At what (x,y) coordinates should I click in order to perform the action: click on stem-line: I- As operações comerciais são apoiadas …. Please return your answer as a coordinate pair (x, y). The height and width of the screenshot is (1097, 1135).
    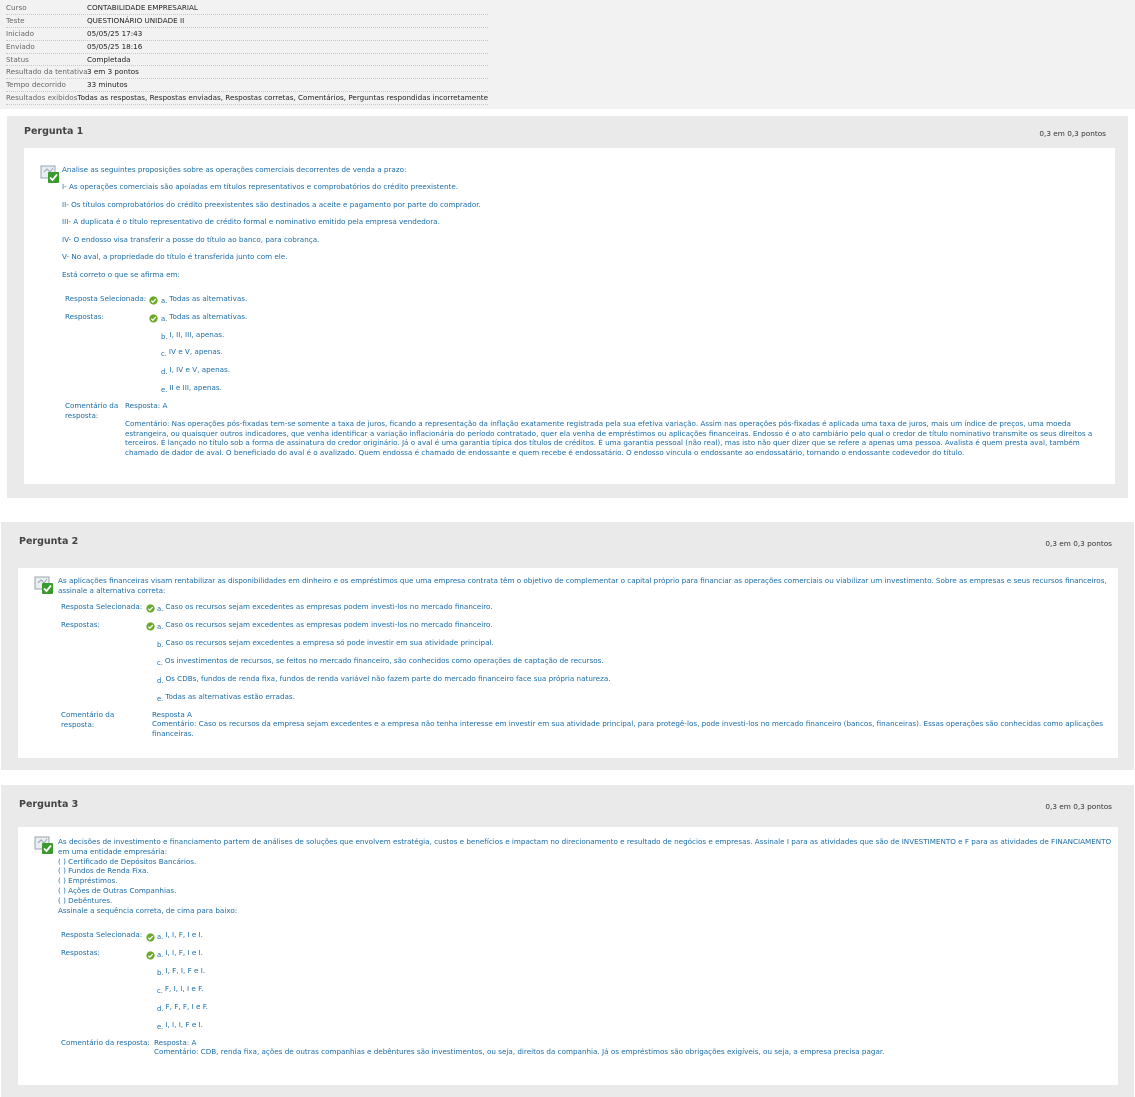
    Looking at the image, I should click on (260, 186).